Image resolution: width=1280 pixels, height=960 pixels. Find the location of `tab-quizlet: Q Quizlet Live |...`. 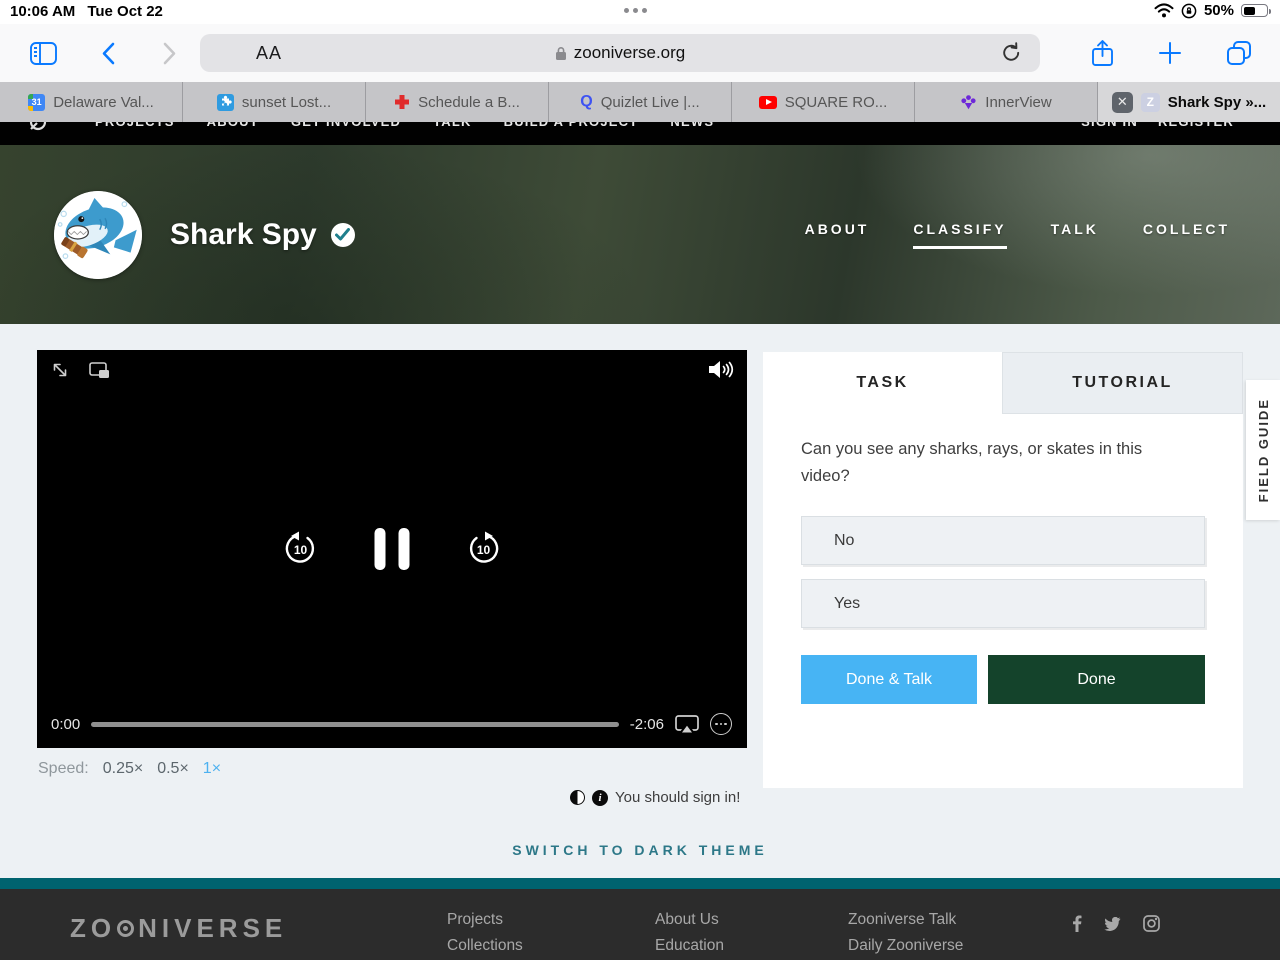

tab-quizlet: Q Quizlet Live |... is located at coordinates (640, 102).